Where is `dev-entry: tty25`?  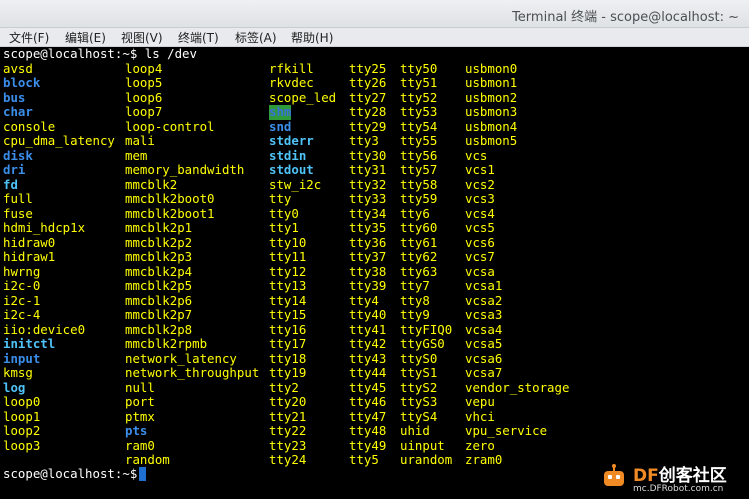 dev-entry: tty25 is located at coordinates (368, 68).